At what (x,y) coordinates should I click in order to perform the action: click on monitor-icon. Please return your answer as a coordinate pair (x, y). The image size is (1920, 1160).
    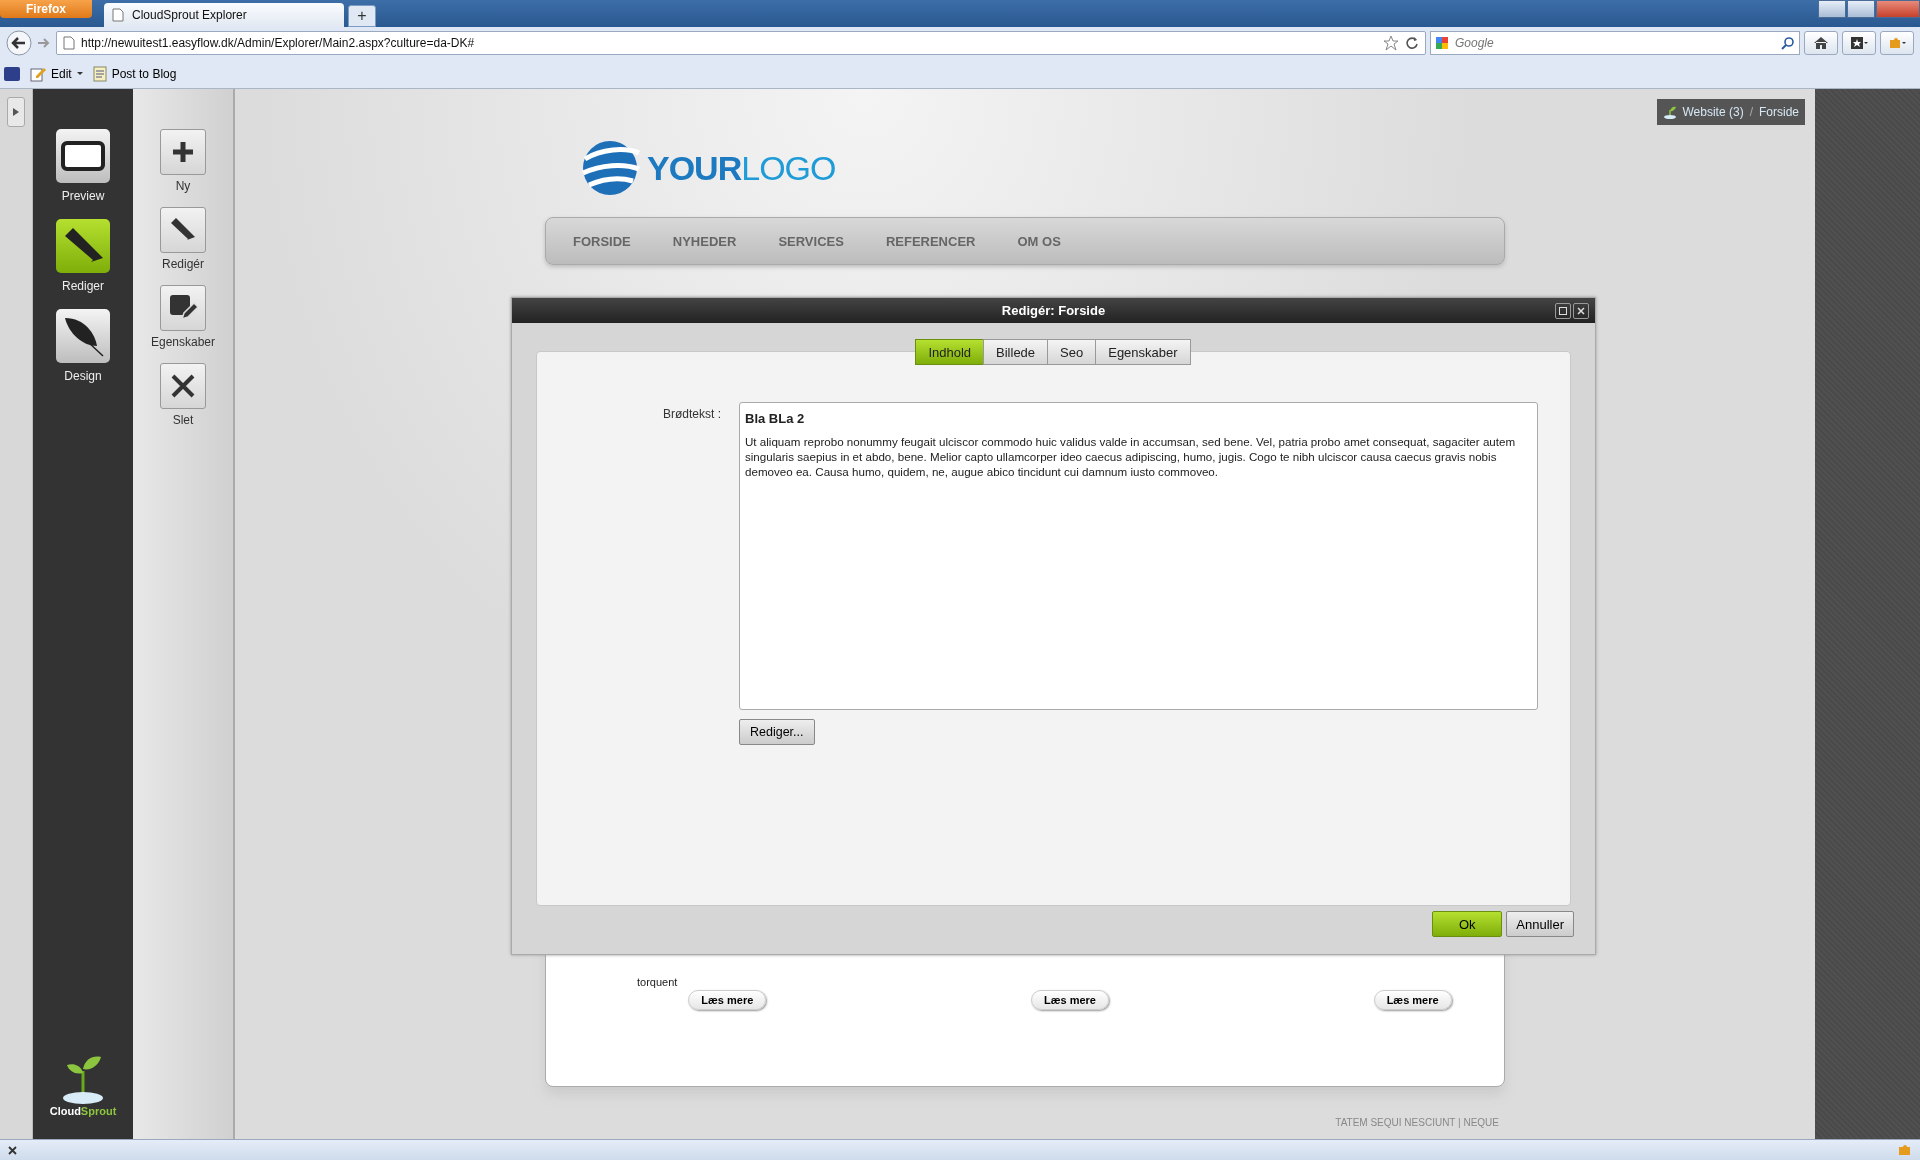
    Looking at the image, I should click on (83, 156).